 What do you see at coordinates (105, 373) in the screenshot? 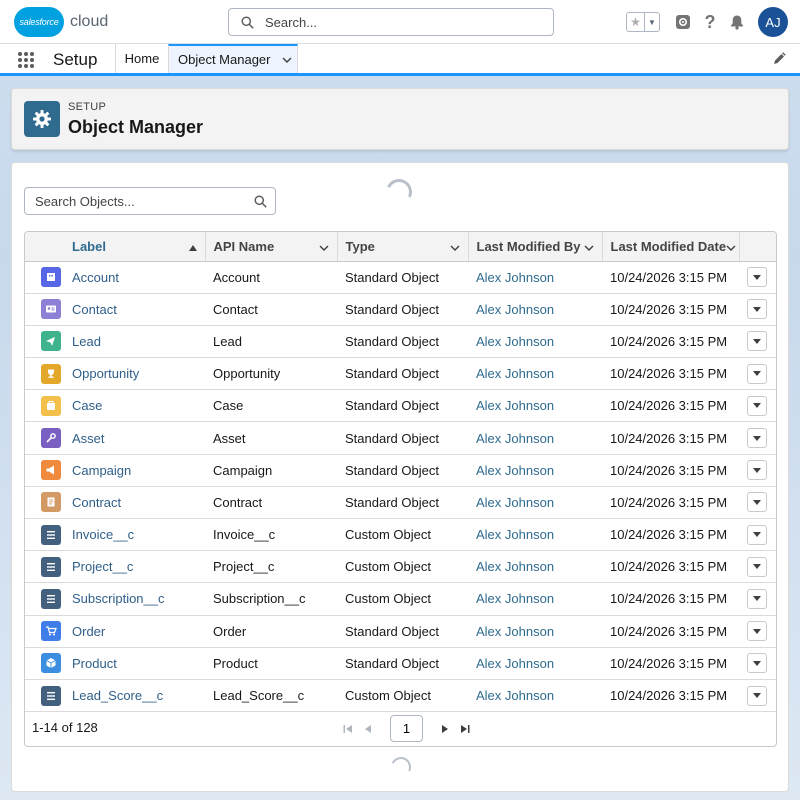
I see `object-label-link: Opportunity` at bounding box center [105, 373].